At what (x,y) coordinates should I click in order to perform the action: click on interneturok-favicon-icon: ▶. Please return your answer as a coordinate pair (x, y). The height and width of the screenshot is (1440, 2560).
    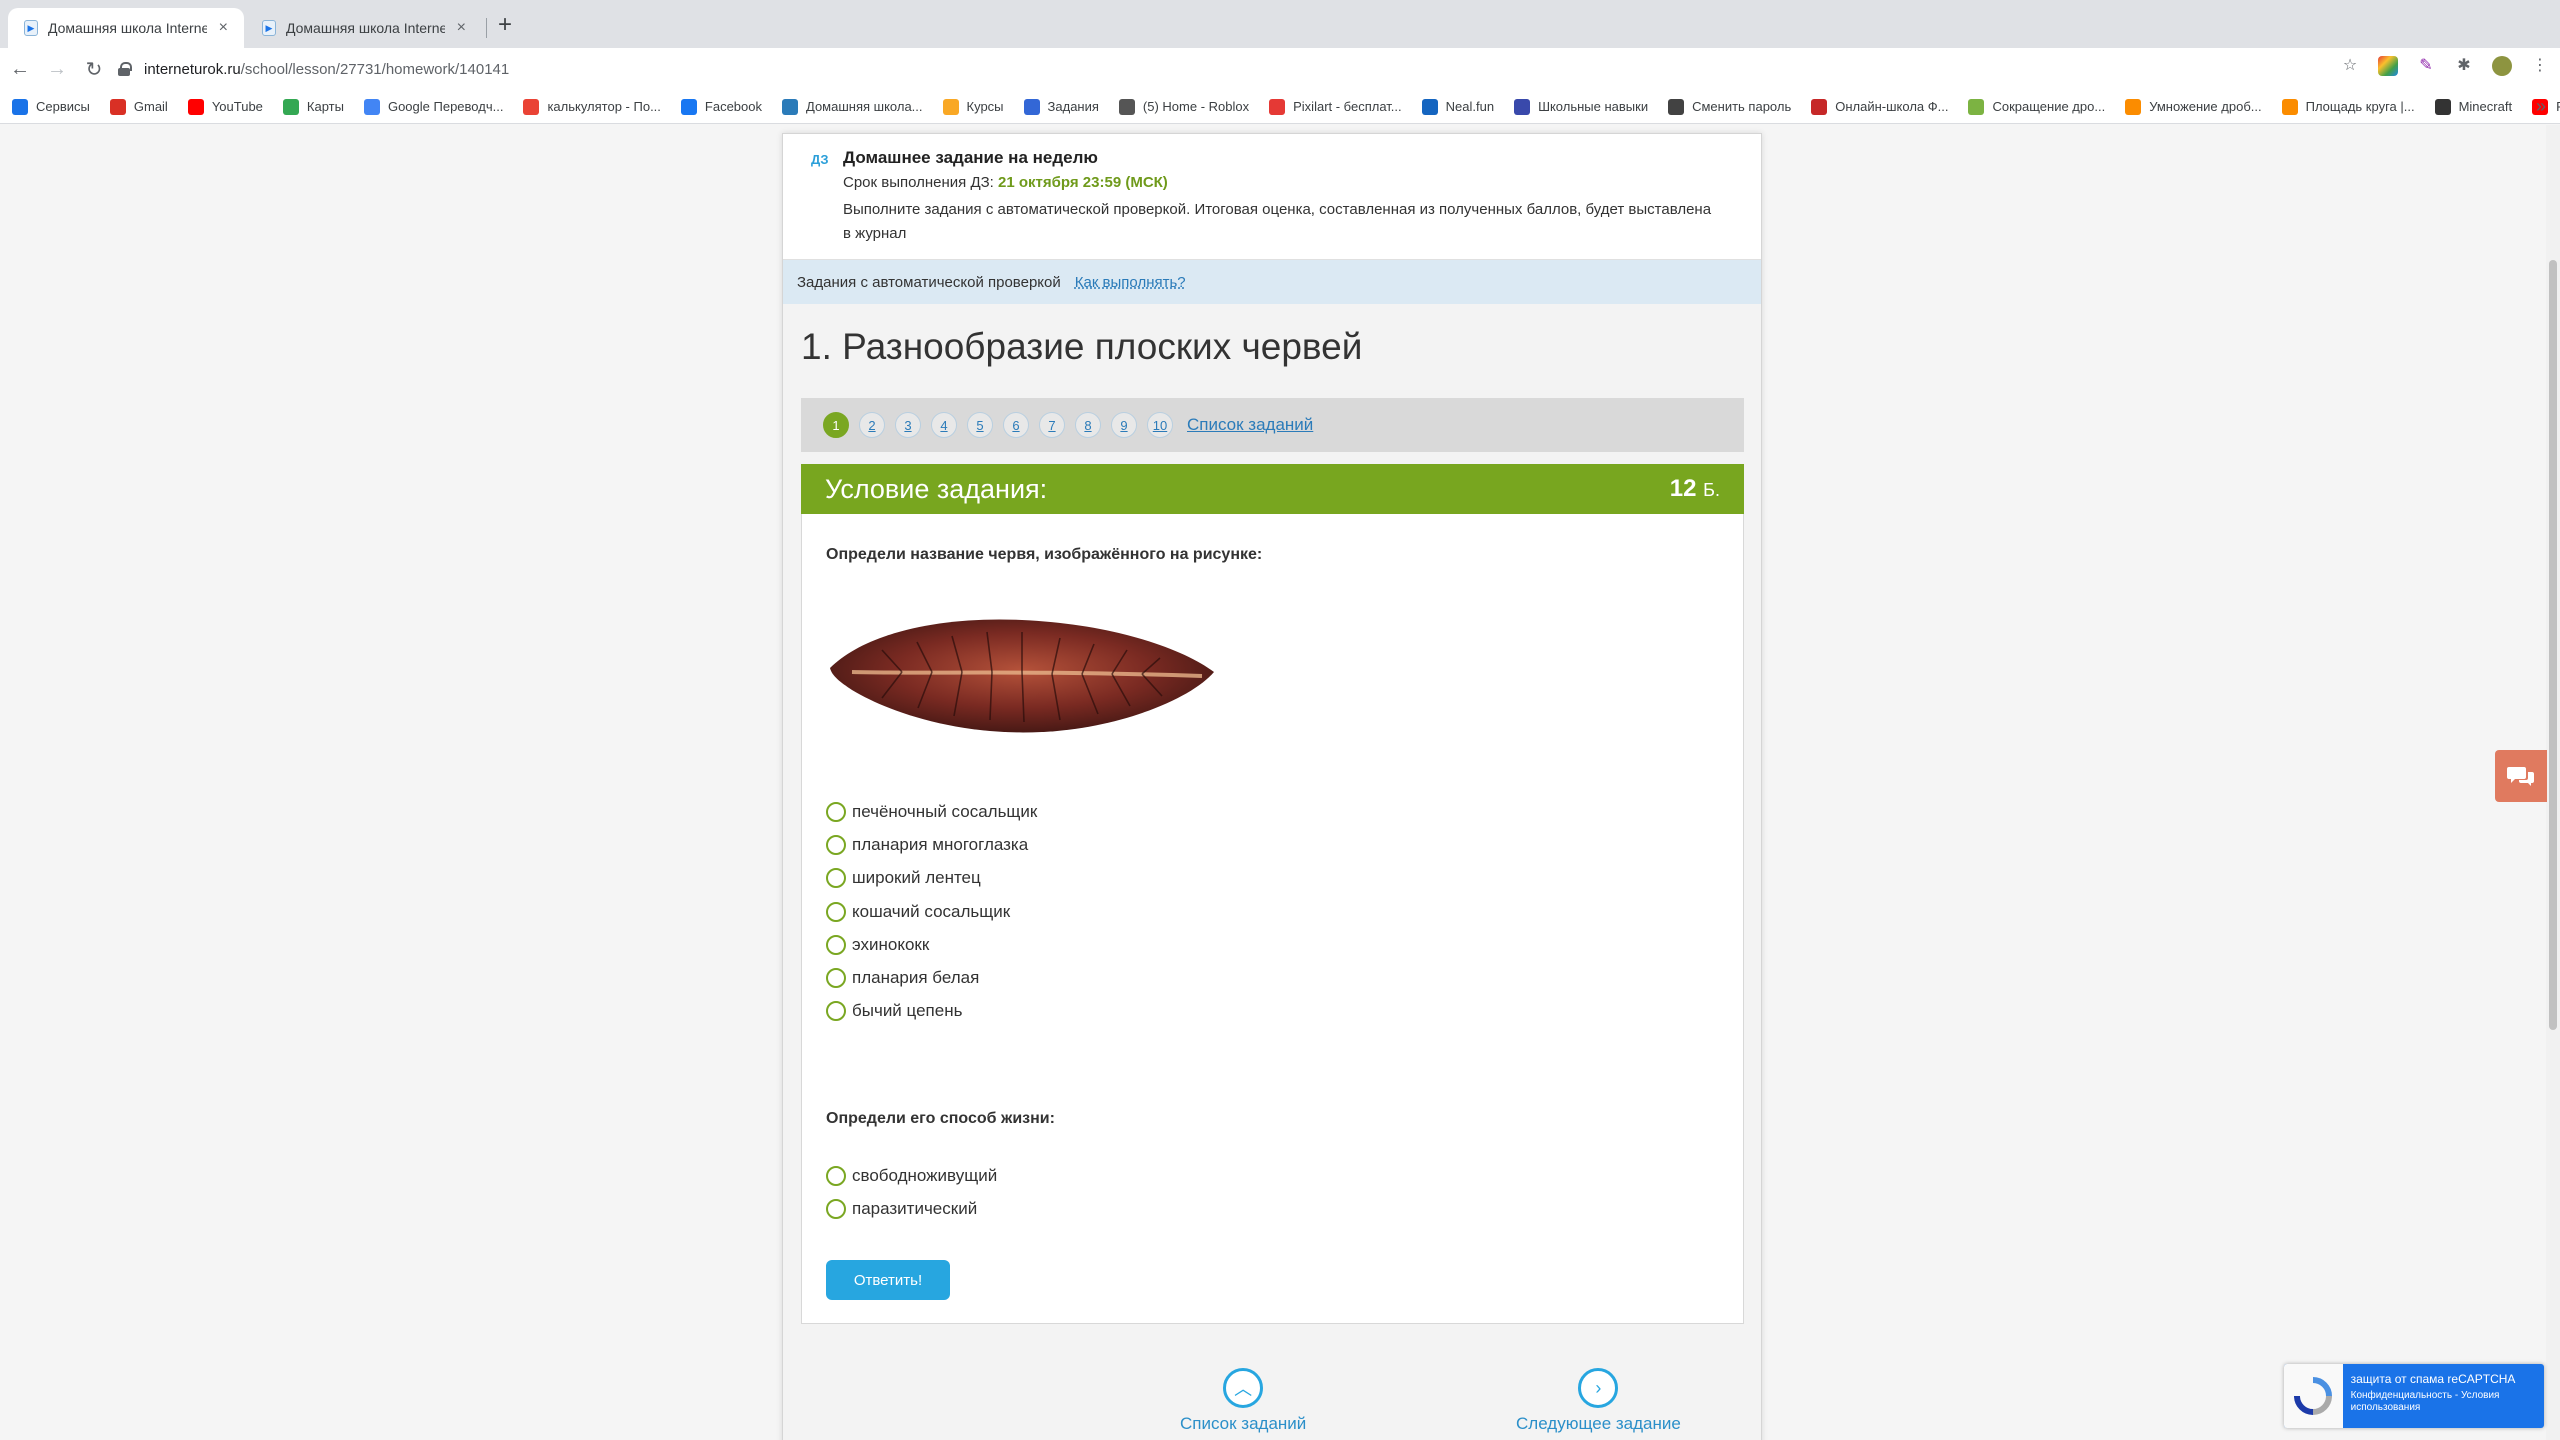
    Looking at the image, I should click on (269, 28).